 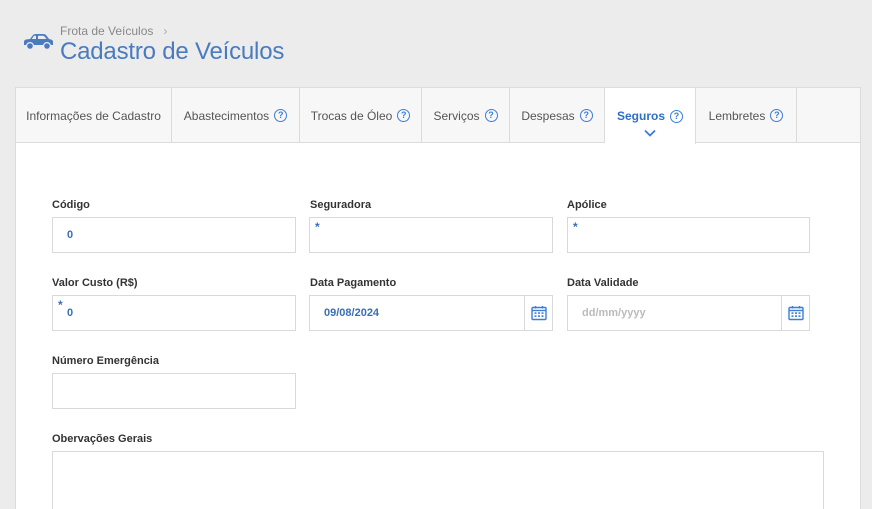 What do you see at coordinates (70, 313) in the screenshot?
I see `valor-custo-value: 0` at bounding box center [70, 313].